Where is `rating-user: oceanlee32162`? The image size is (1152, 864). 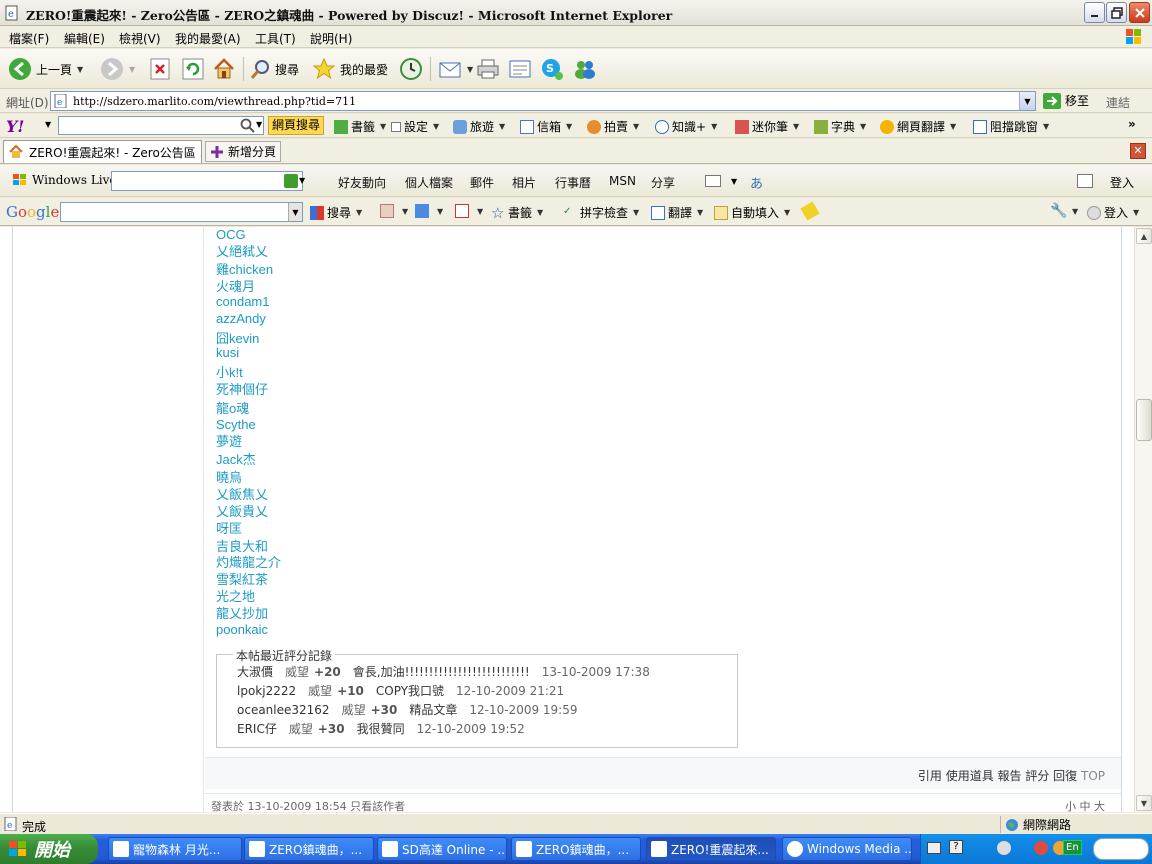
rating-user: oceanlee32162 is located at coordinates (283, 710).